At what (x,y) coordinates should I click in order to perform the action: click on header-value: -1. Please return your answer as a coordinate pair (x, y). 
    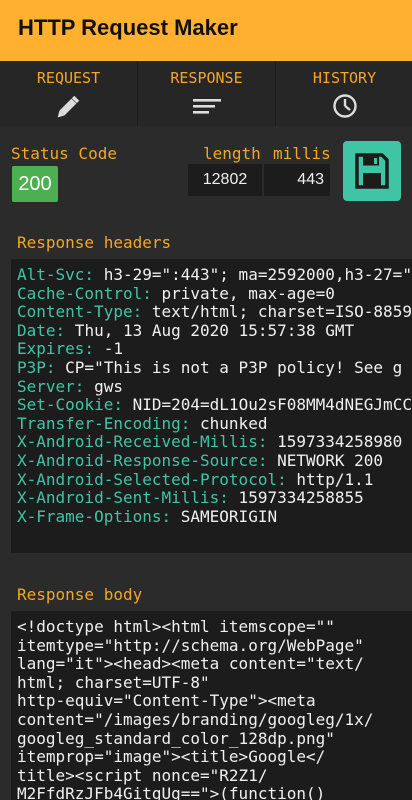
    Looking at the image, I should click on (108, 349).